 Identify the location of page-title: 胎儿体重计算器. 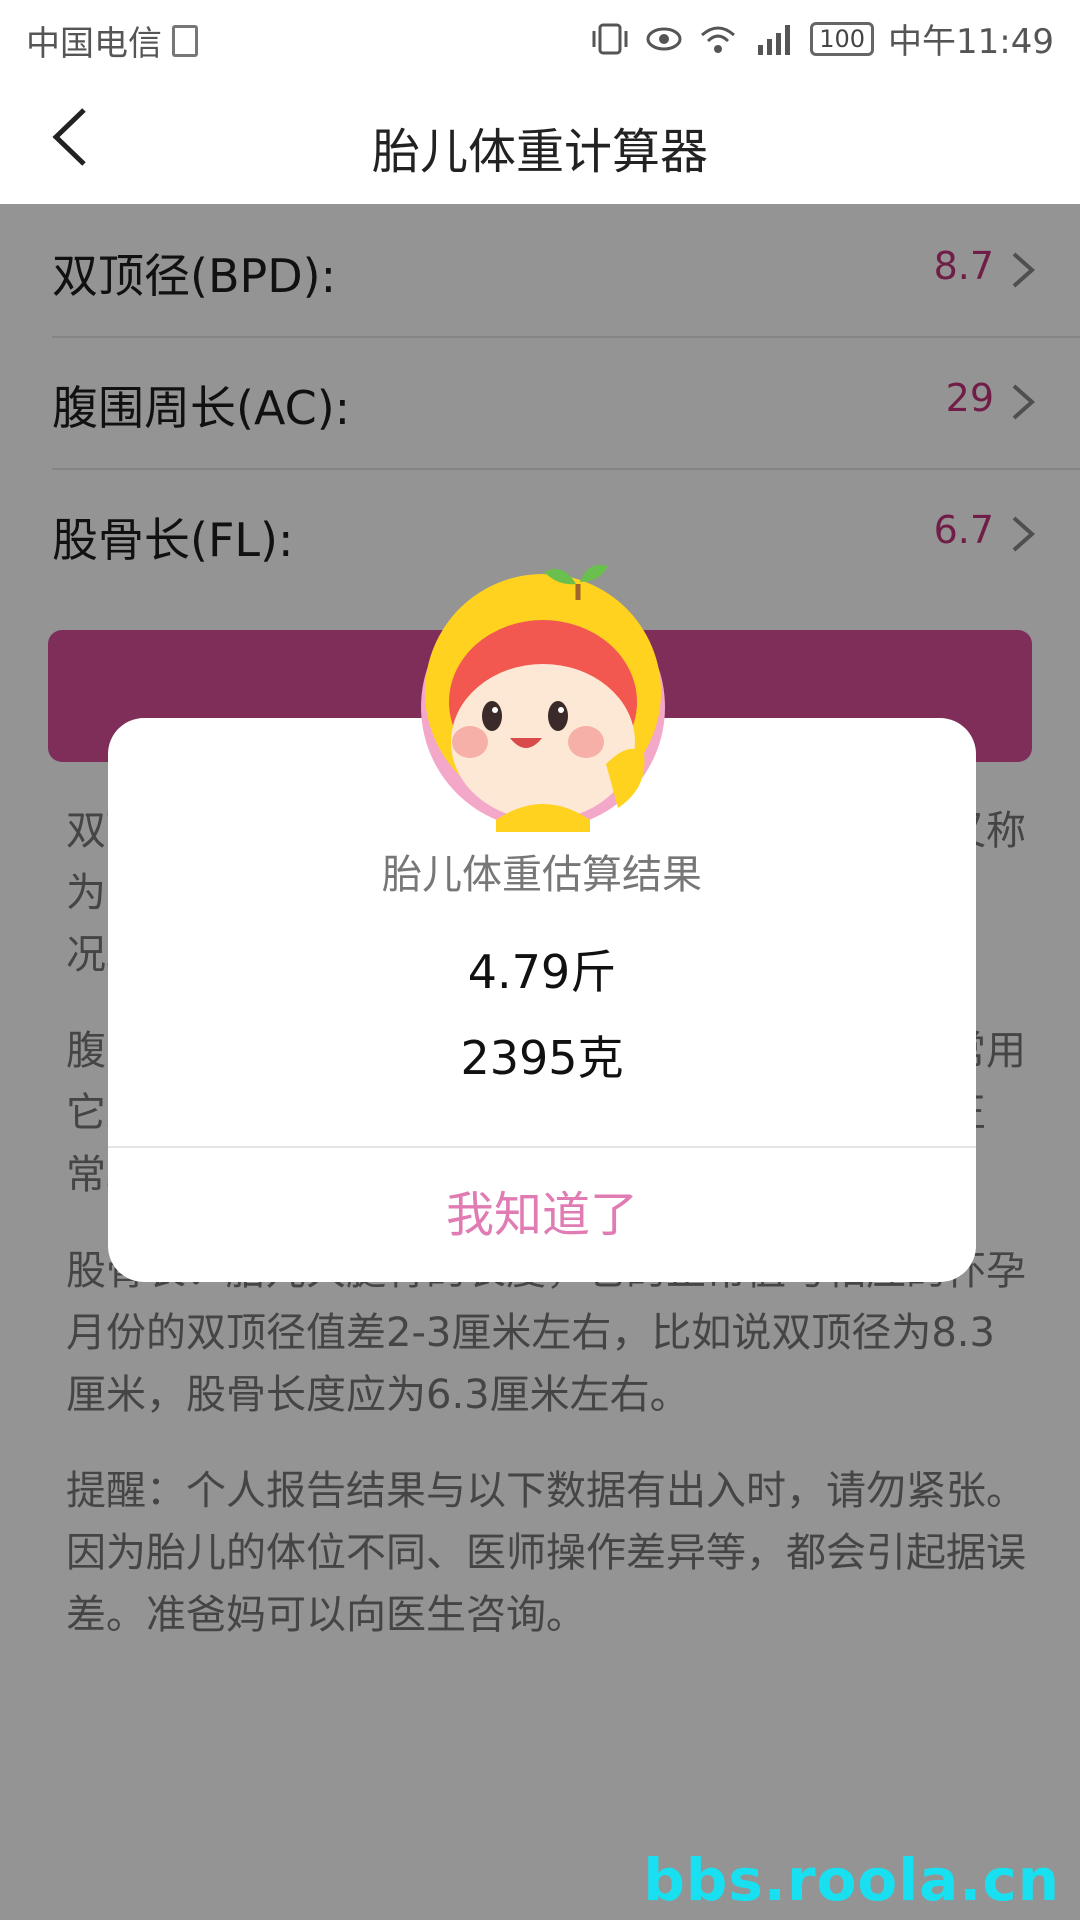
(539, 152).